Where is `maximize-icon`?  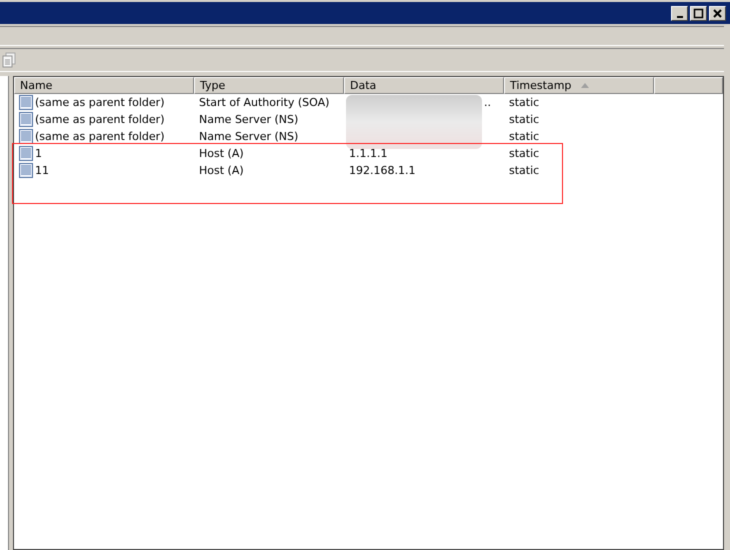
maximize-icon is located at coordinates (698, 13).